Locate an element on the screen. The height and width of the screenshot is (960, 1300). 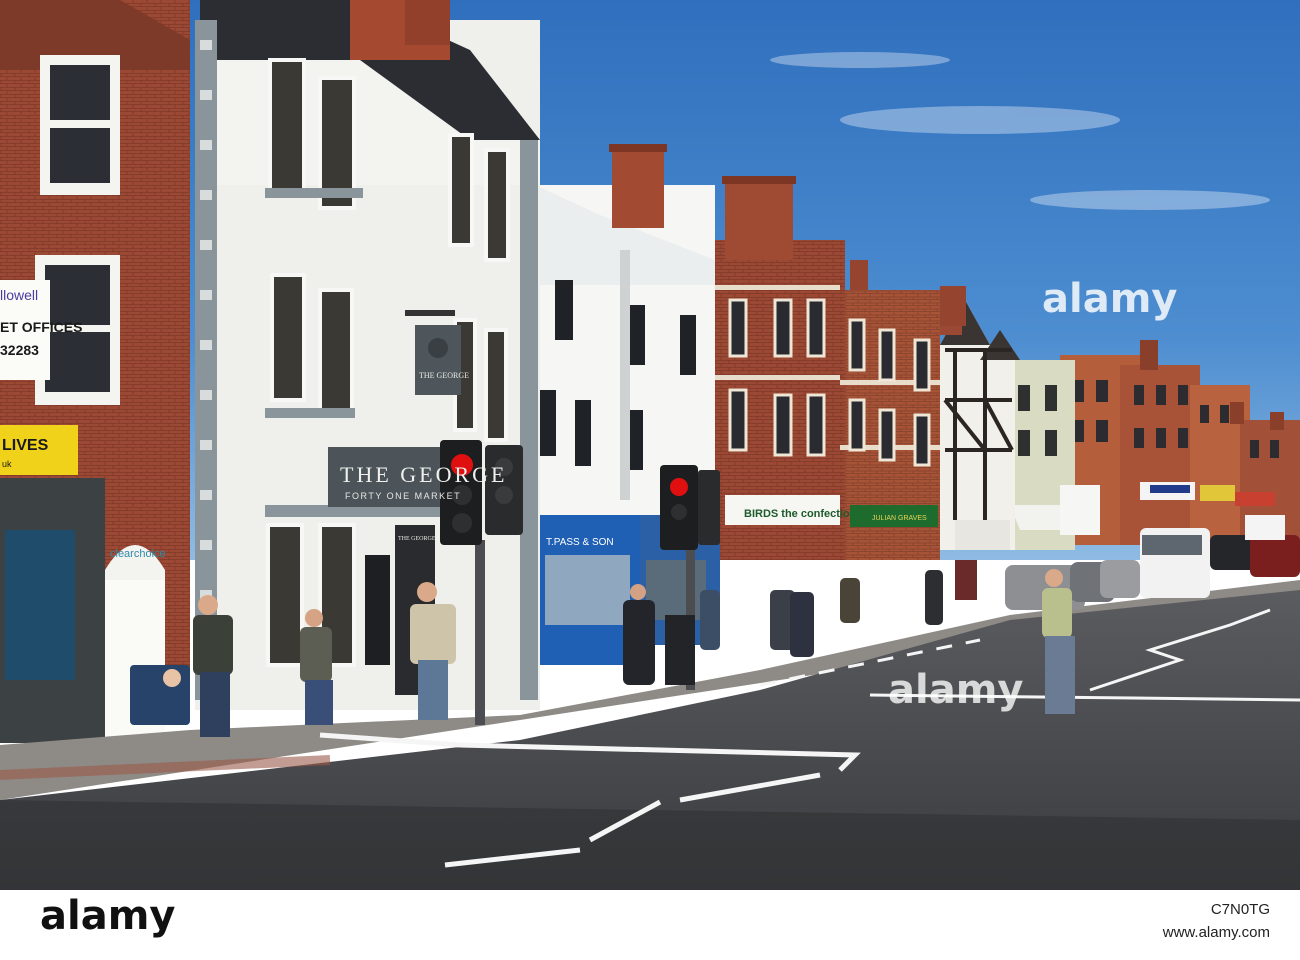
clearchoice-sign: clearchoice is located at coordinates (138, 554).